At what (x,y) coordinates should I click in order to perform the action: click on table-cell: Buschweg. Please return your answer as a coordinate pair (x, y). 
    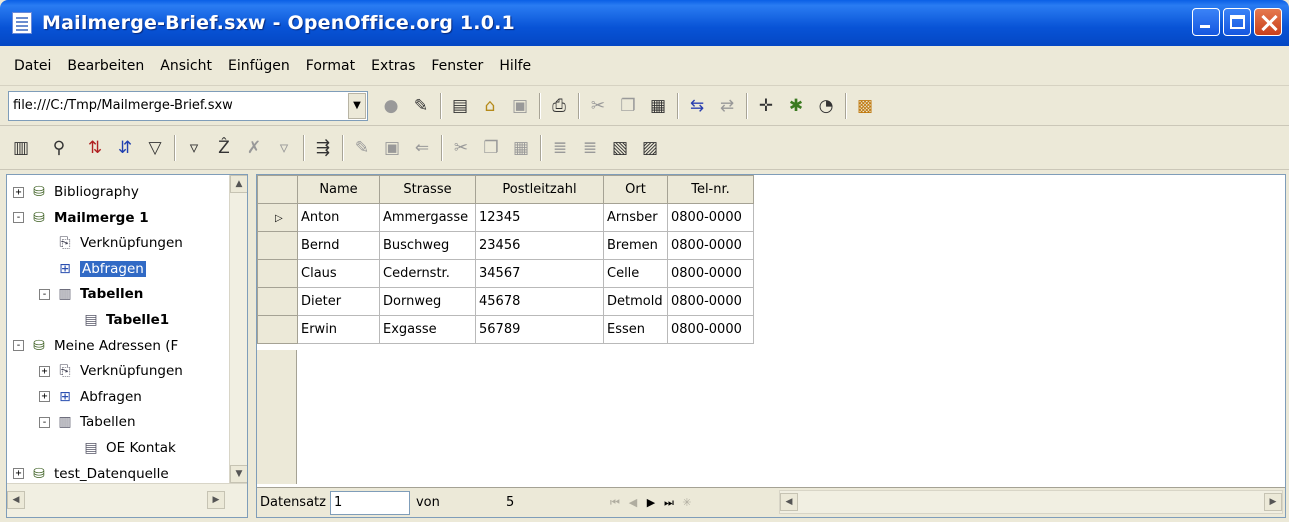
    Looking at the image, I should click on (427, 245).